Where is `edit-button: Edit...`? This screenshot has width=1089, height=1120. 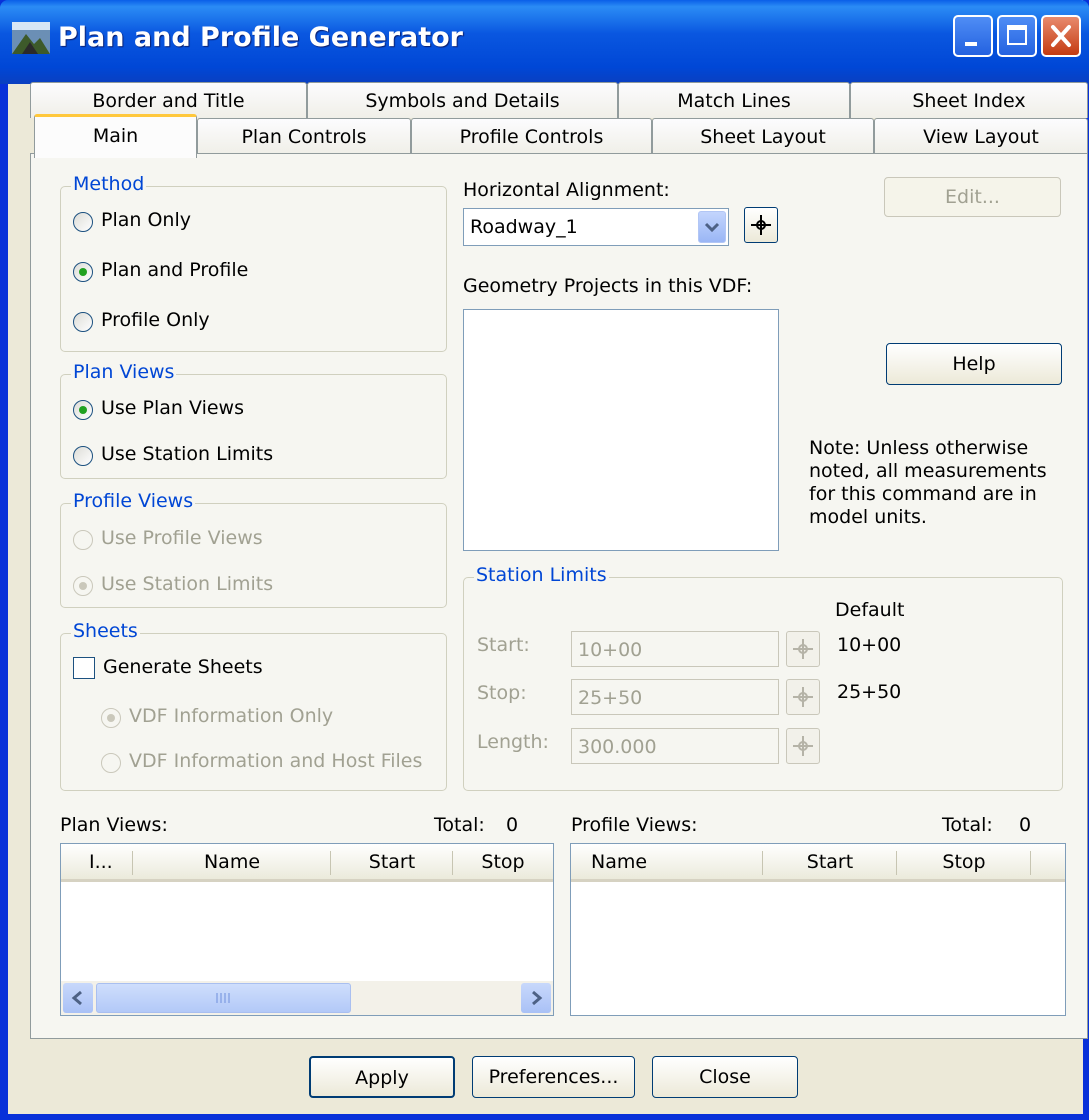
edit-button: Edit... is located at coordinates (972, 197).